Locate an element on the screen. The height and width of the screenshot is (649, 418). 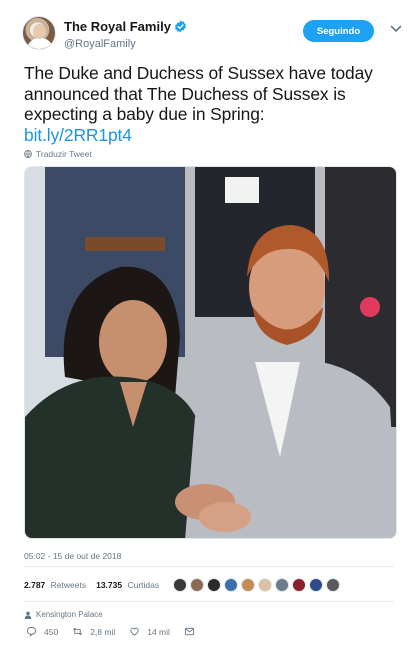
liker-avatars is located at coordinates (258, 585).